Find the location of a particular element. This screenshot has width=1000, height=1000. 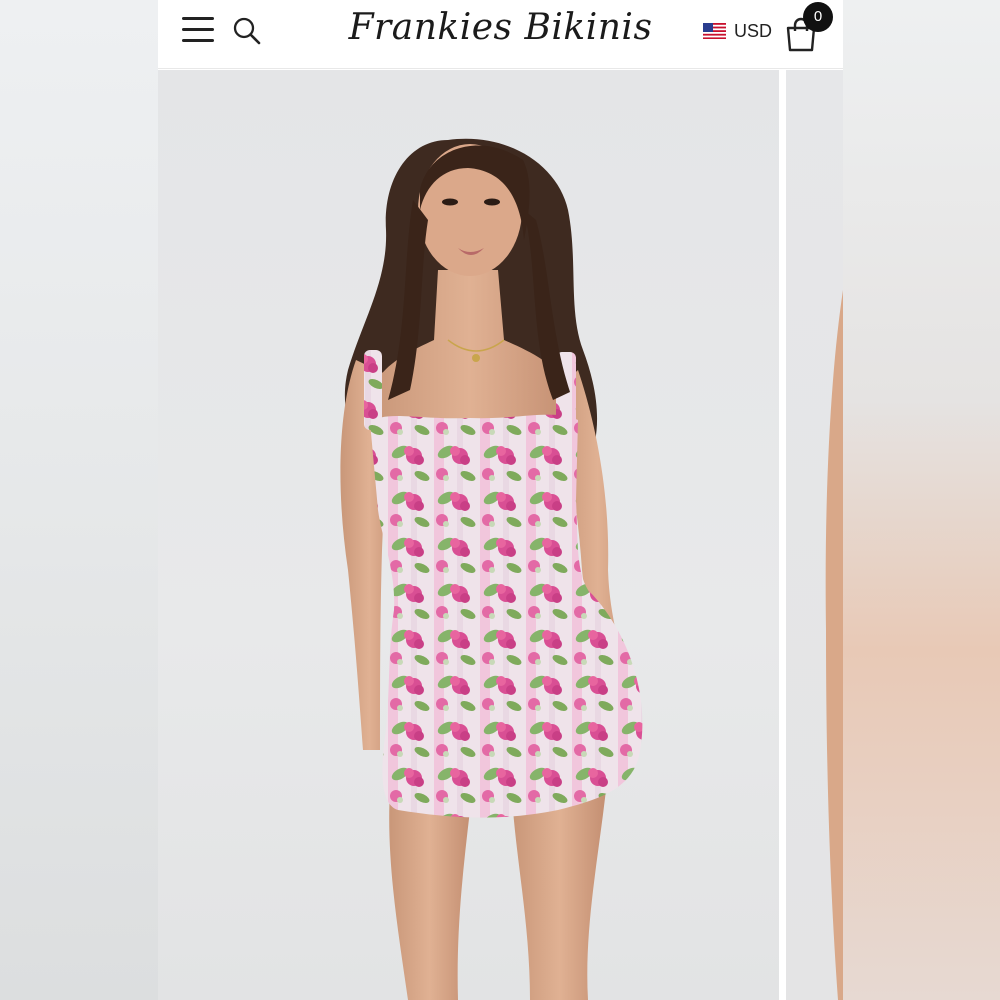

hamburger-menu-icon is located at coordinates (199, 30).